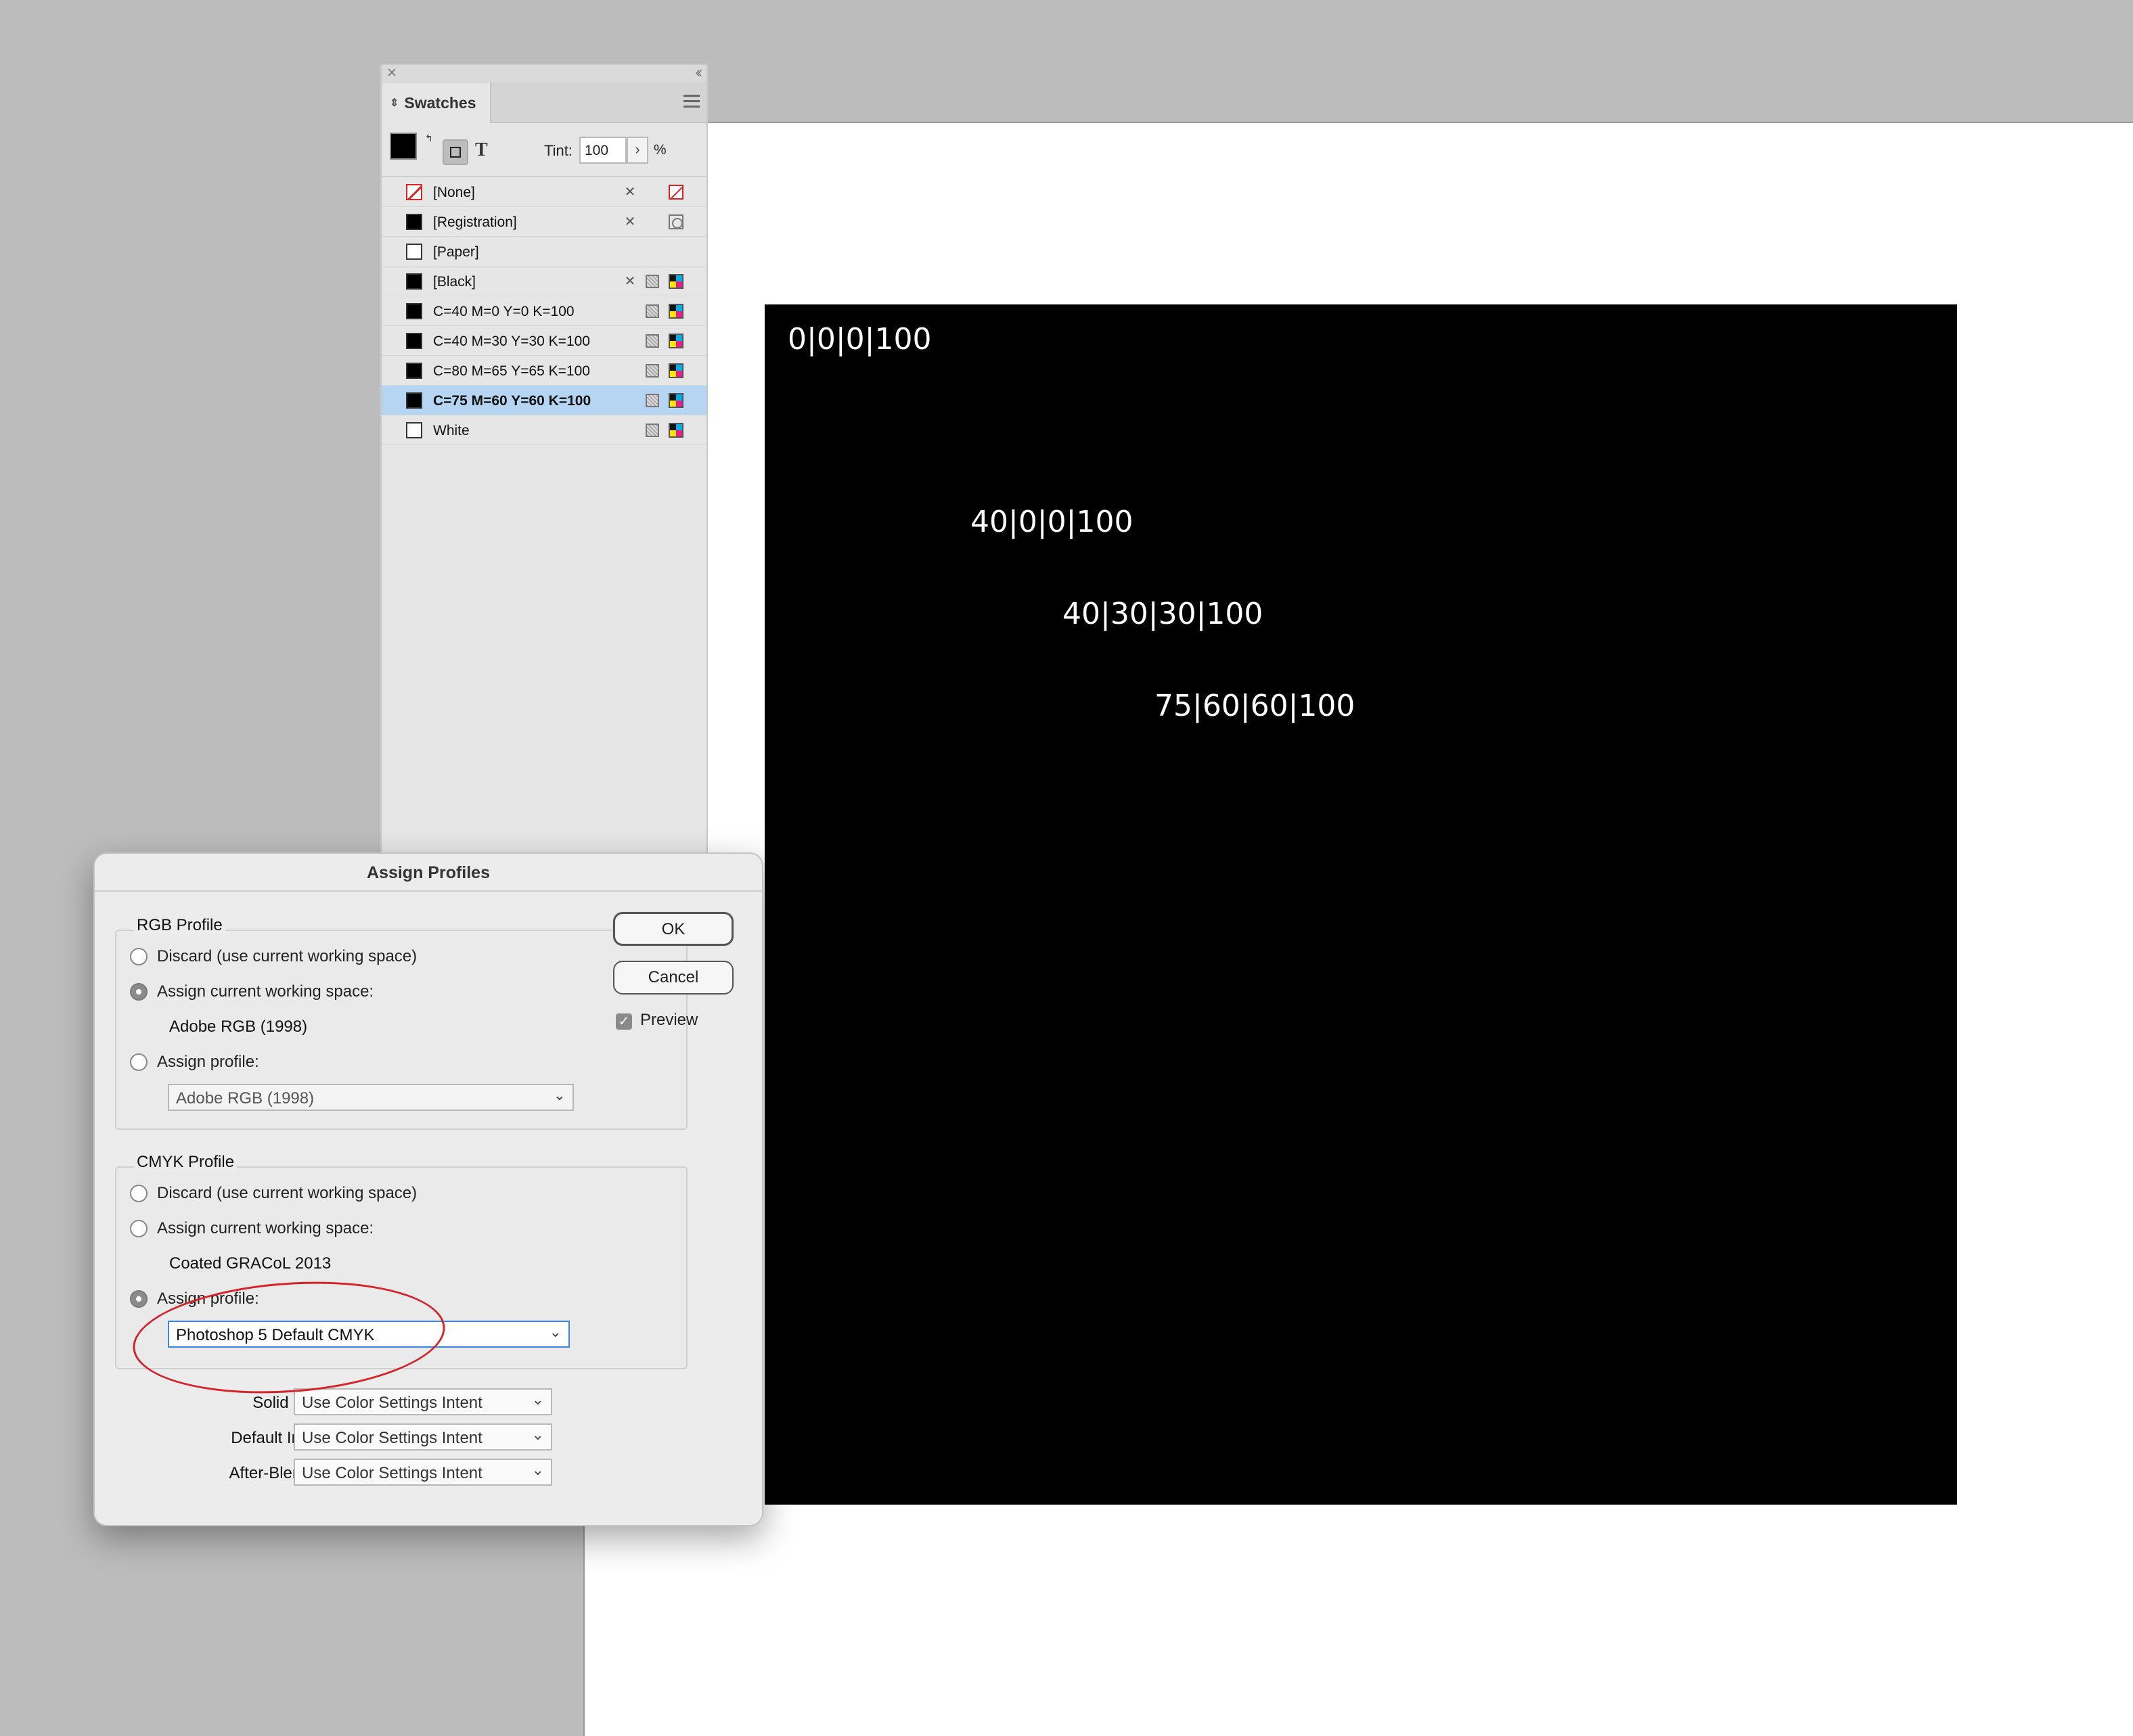 The image size is (2133, 1736). I want to click on swatch-row: [Paper], so click(544, 252).